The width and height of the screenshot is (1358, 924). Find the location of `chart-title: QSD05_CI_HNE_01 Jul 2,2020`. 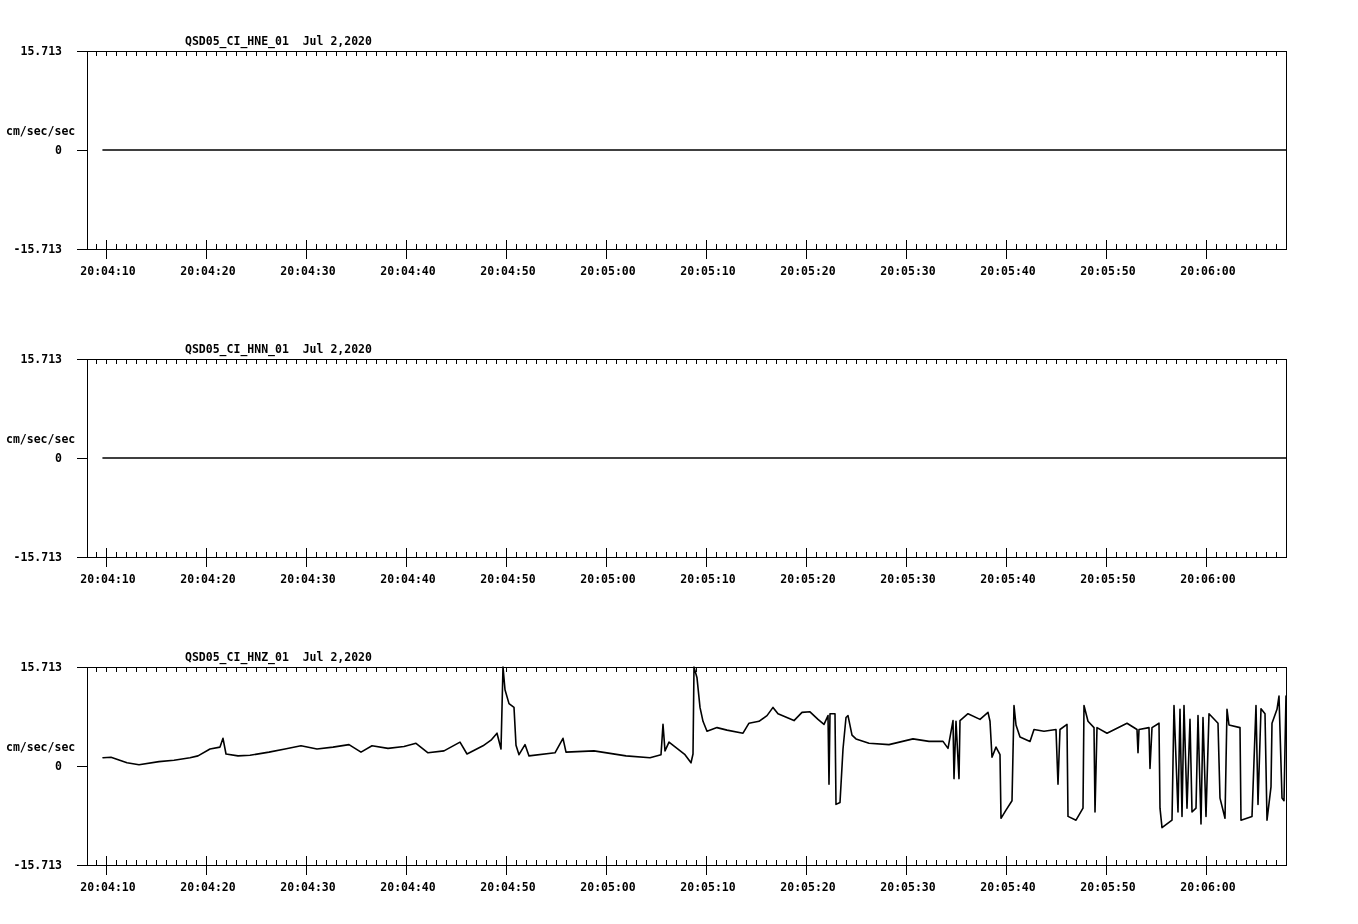

chart-title: QSD05_CI_HNE_01 Jul 2,2020 is located at coordinates (278, 41).